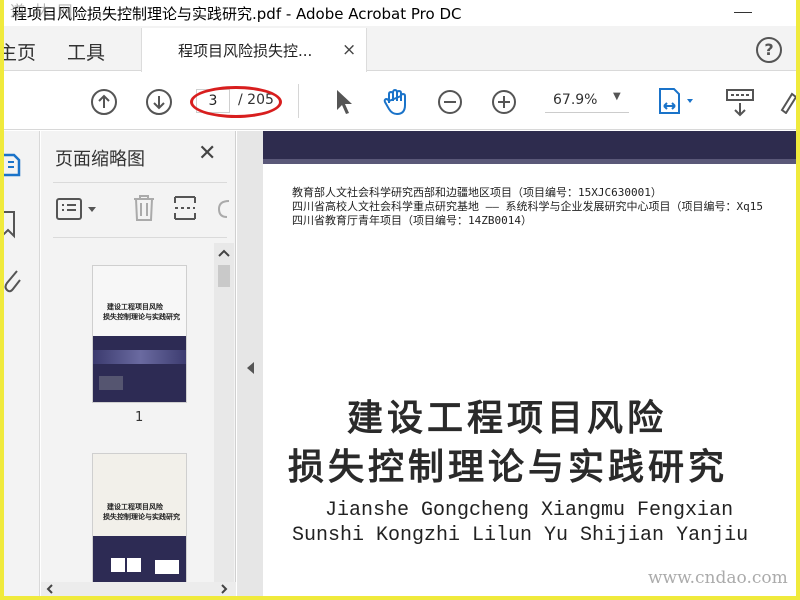 The height and width of the screenshot is (600, 800). I want to click on tab-document: 程项目风险损失控... ×, so click(254, 50).